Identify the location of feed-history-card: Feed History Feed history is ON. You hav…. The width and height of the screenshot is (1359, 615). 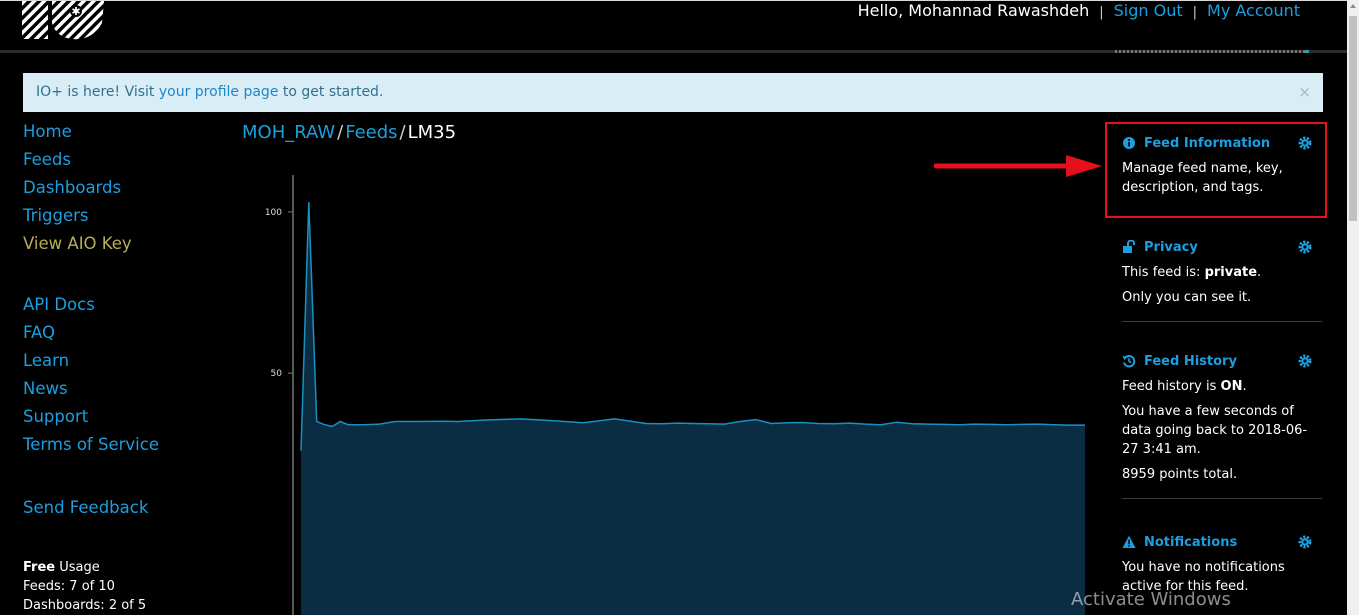
(1222, 425).